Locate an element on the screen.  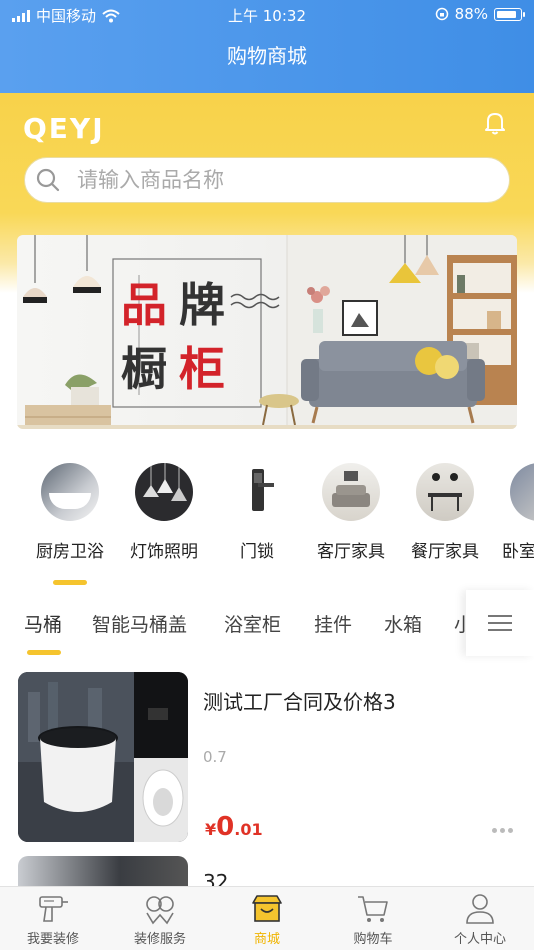
tab-fixtures: 挂件 is located at coordinates (333, 623).